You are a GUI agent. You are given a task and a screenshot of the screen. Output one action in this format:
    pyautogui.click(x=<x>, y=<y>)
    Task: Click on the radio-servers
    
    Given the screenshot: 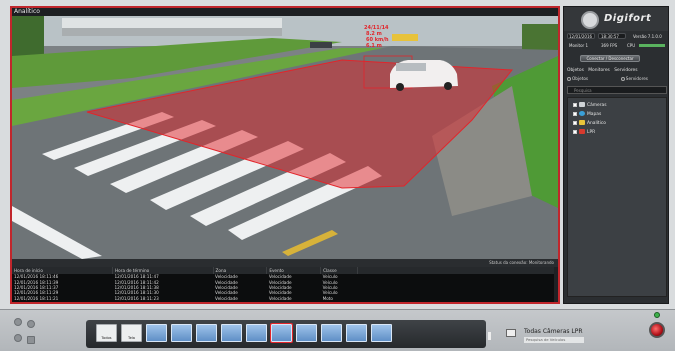 What is the action you would take?
    pyautogui.click(x=622, y=79)
    